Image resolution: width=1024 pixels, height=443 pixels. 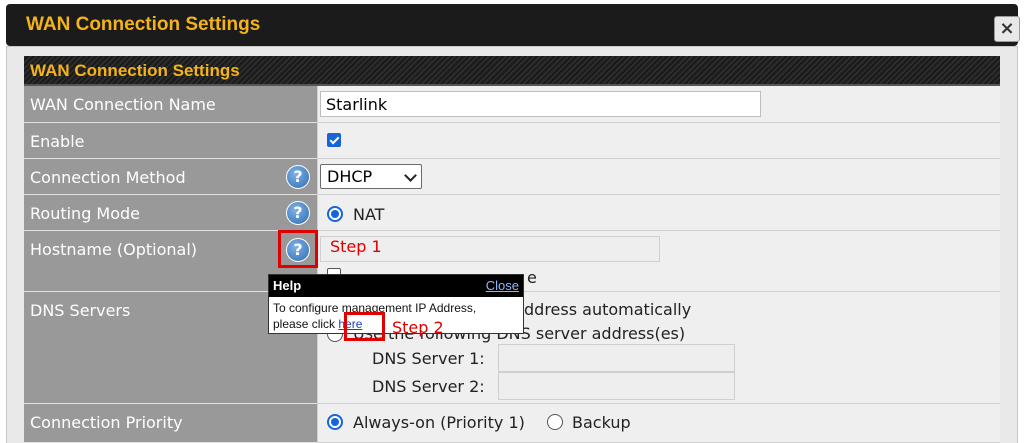 I want to click on connection-method-select: DHCP, so click(x=371, y=176).